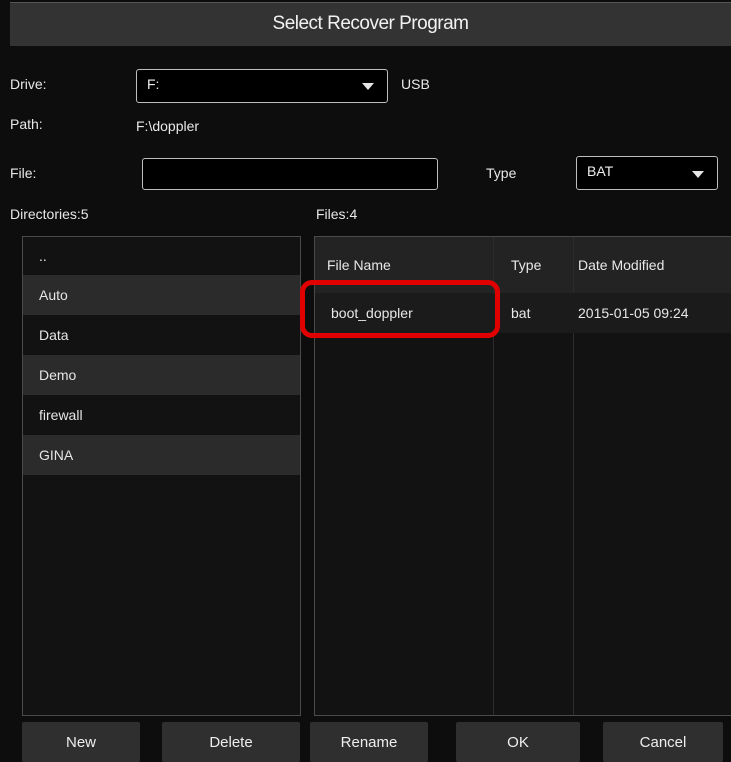 The height and width of the screenshot is (762, 731). I want to click on drive-dropdown: F:, so click(262, 86).